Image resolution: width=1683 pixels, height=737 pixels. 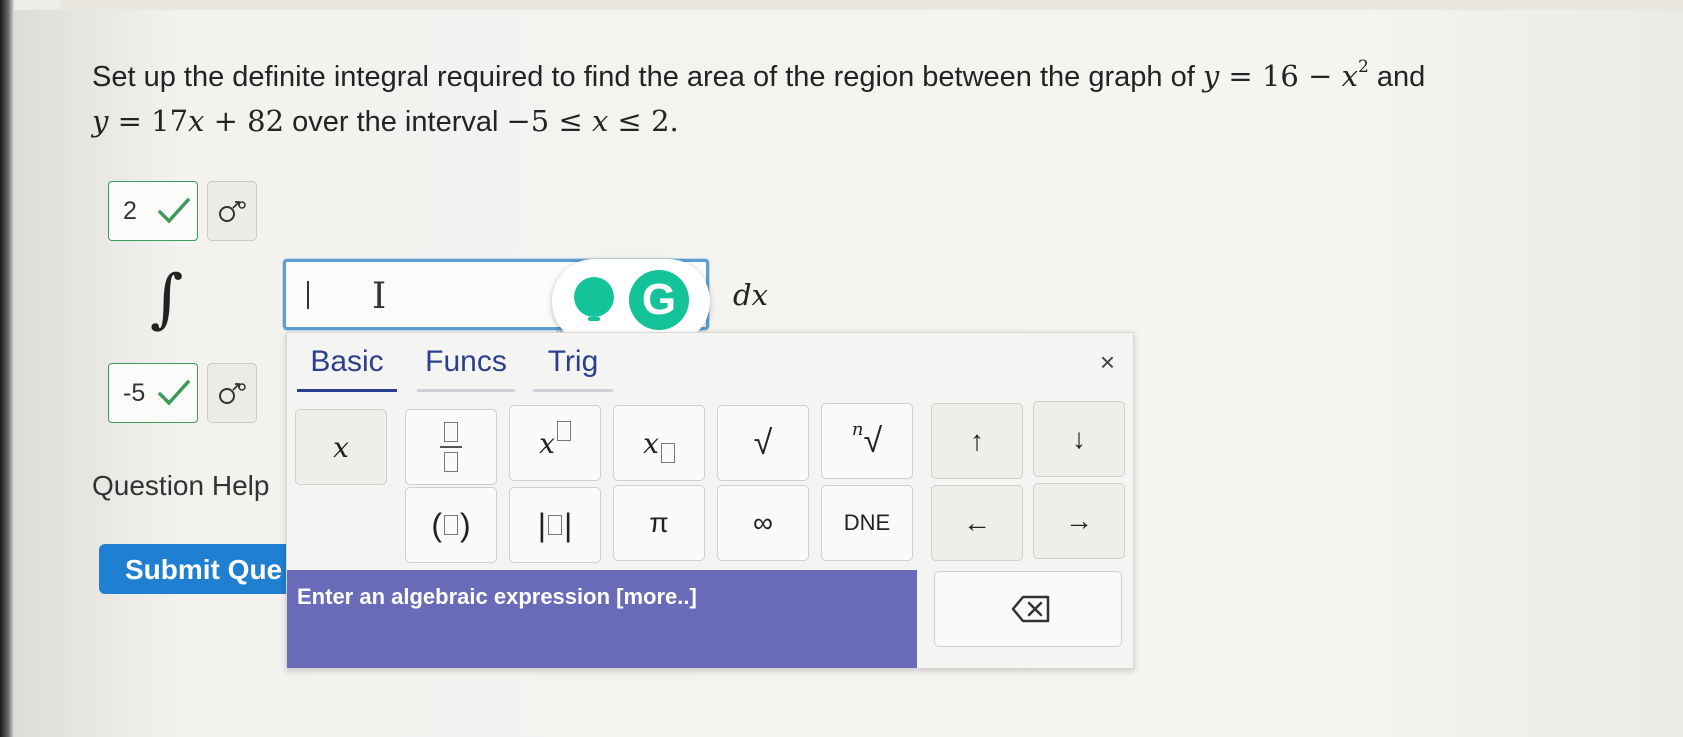 I want to click on palette-hint: Enter an algebraic expression [more..], so click(x=602, y=619).